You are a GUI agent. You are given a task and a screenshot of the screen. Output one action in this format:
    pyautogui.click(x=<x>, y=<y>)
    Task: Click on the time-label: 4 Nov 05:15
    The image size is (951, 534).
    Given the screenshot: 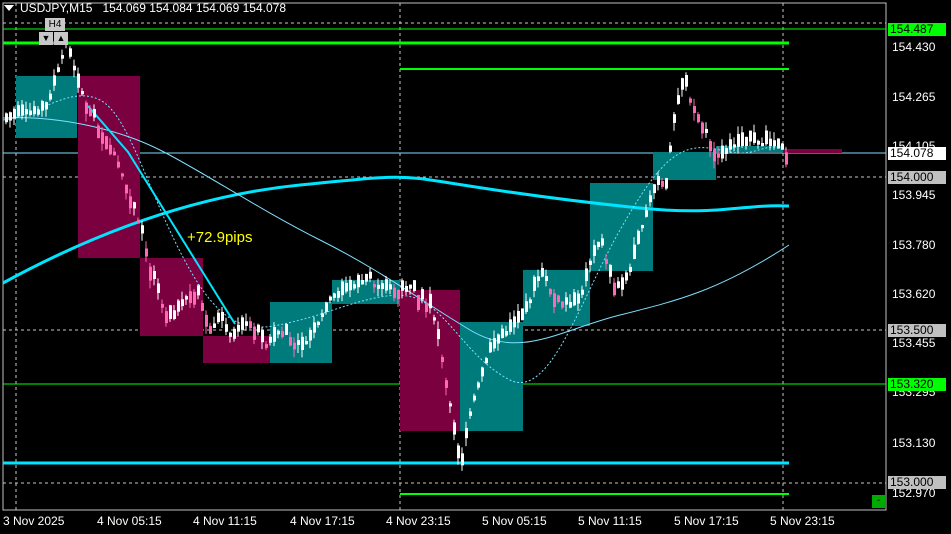 What is the action you would take?
    pyautogui.click(x=129, y=521)
    